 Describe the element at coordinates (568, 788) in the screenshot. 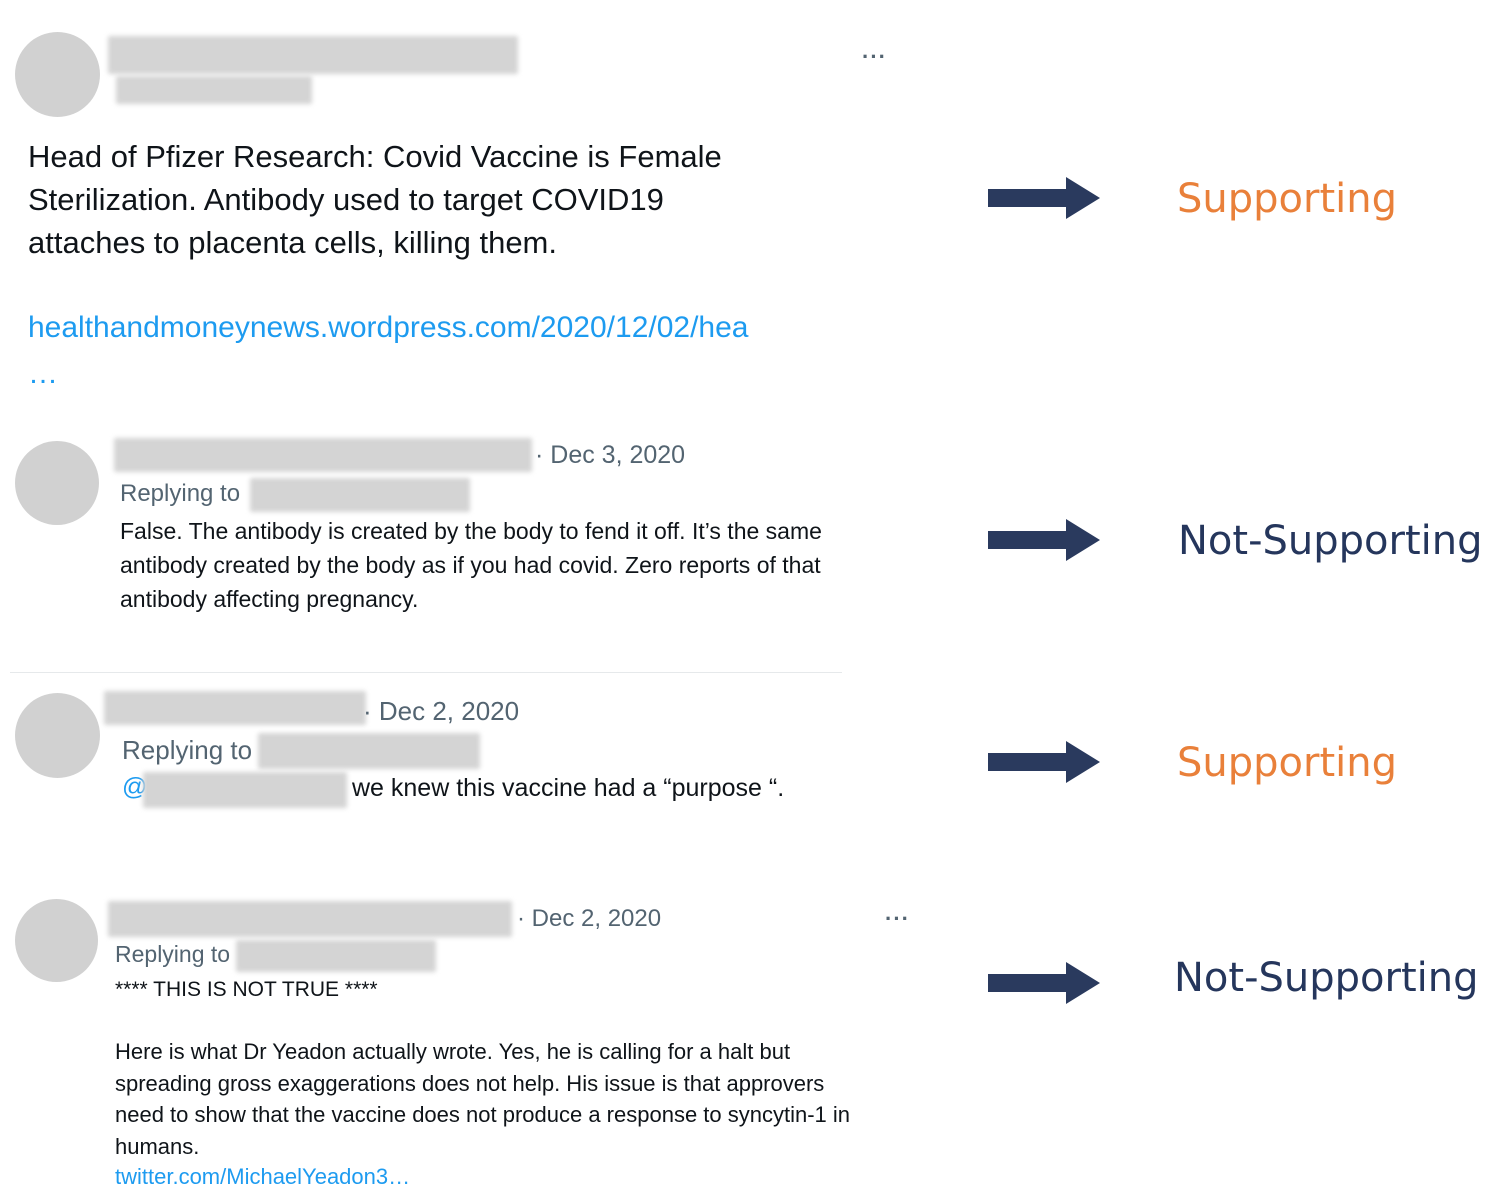

I see `reply-text: we knew this vaccine had a “purpose “.` at that location.